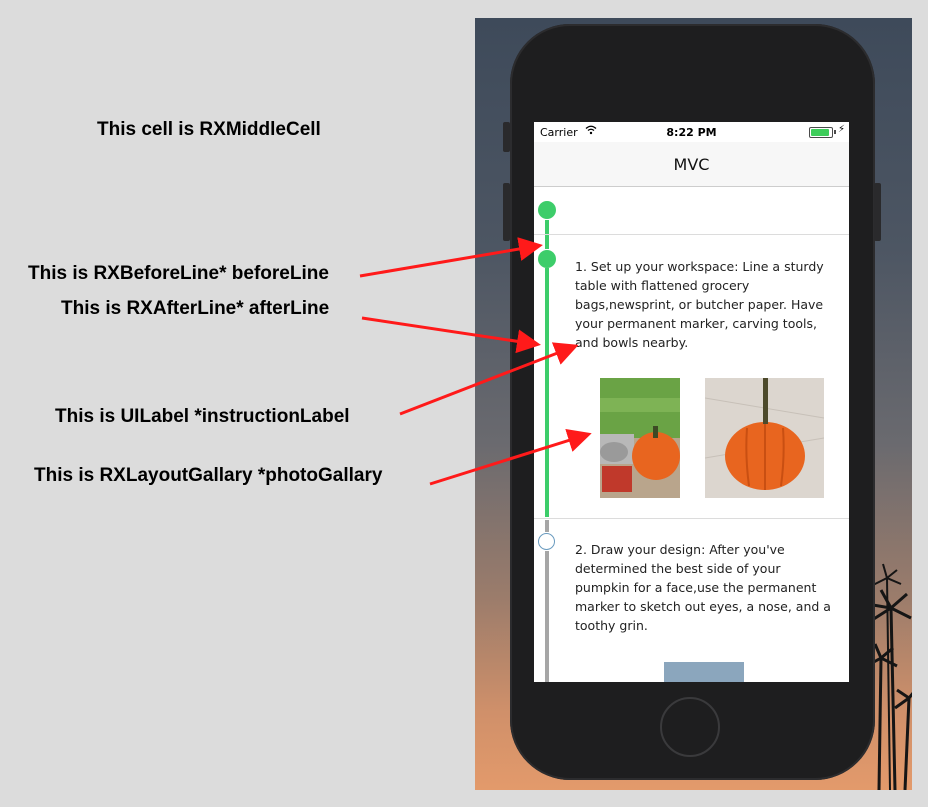 The image size is (928, 807). Describe the element at coordinates (506, 137) in the screenshot. I see `mute-switch` at that location.